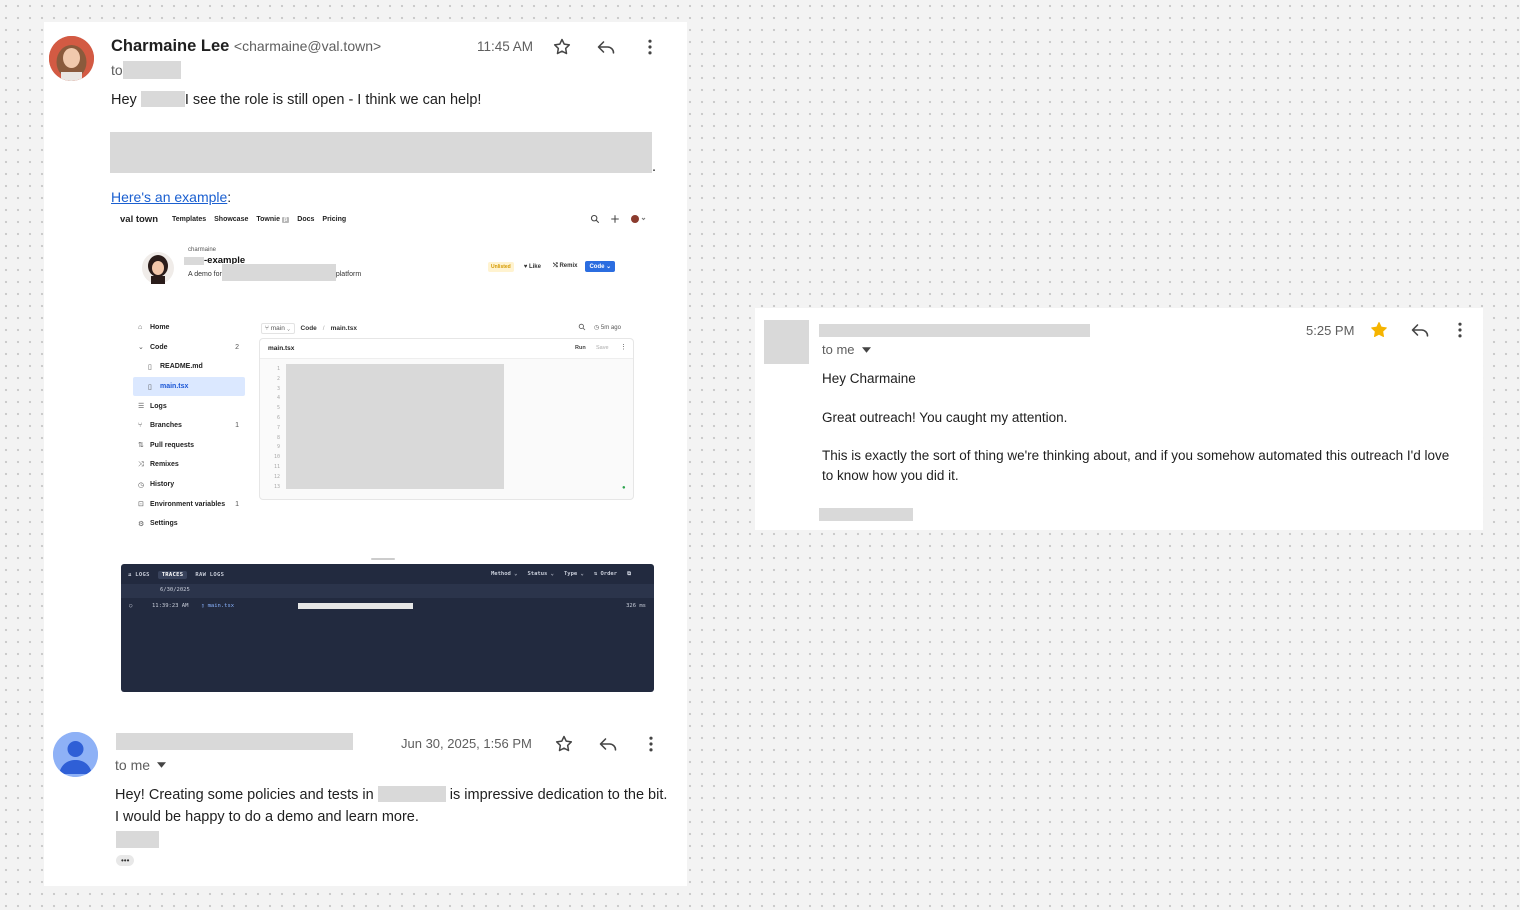 The height and width of the screenshot is (910, 1520). What do you see at coordinates (231, 219) in the screenshot?
I see `vt-nav-showcase: Showcase` at bounding box center [231, 219].